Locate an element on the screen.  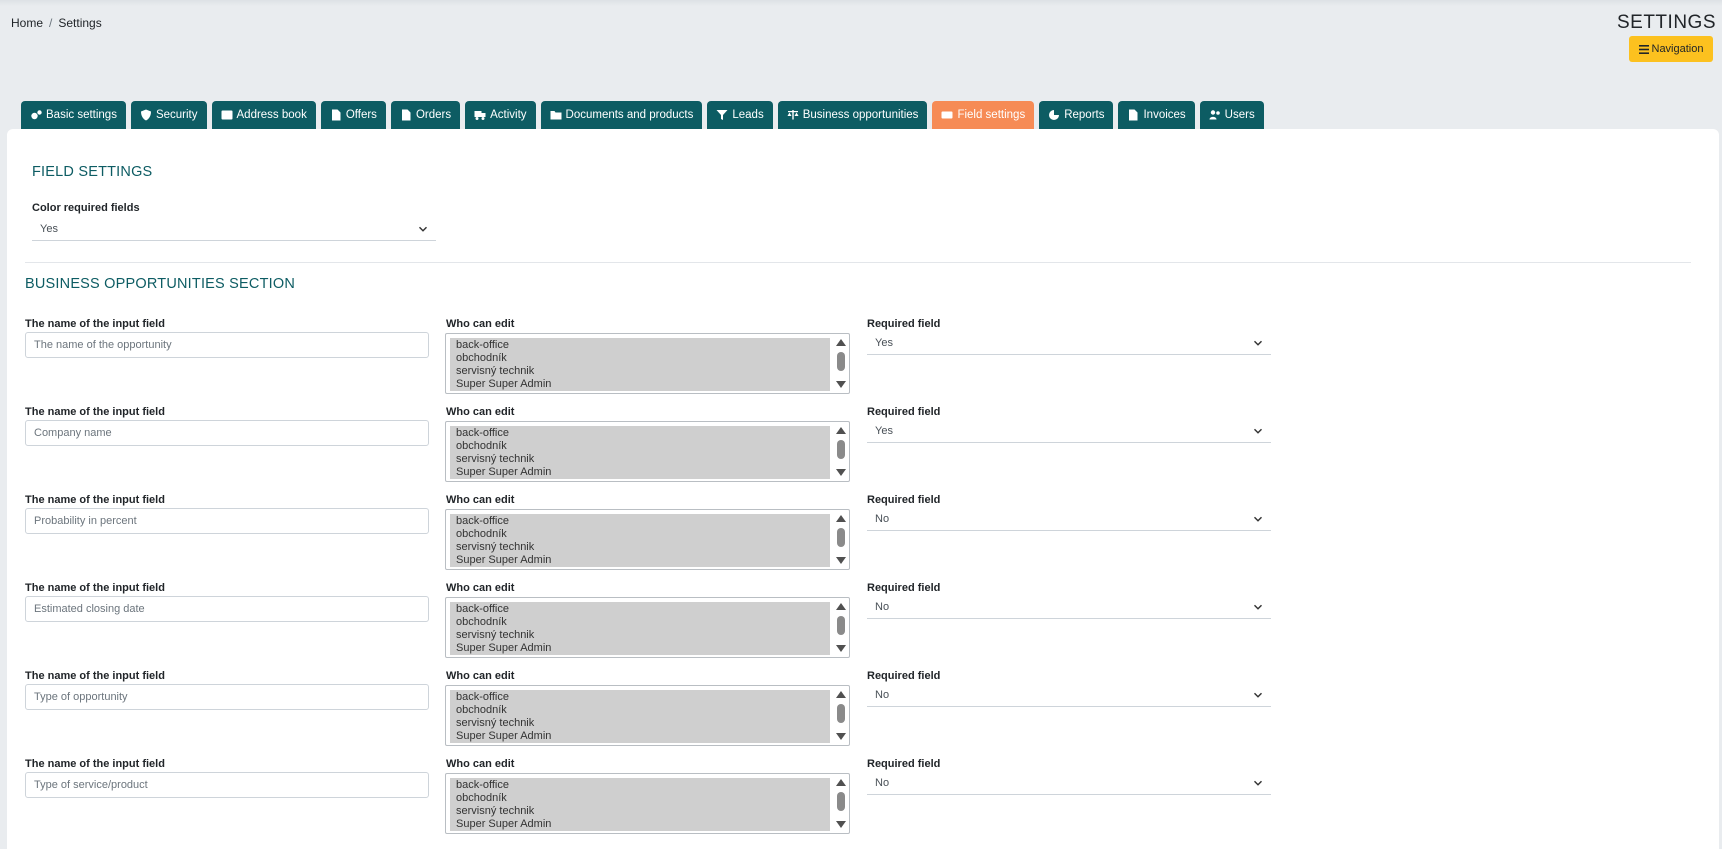
tab-basic-settings: Basic settings is located at coordinates (73, 115).